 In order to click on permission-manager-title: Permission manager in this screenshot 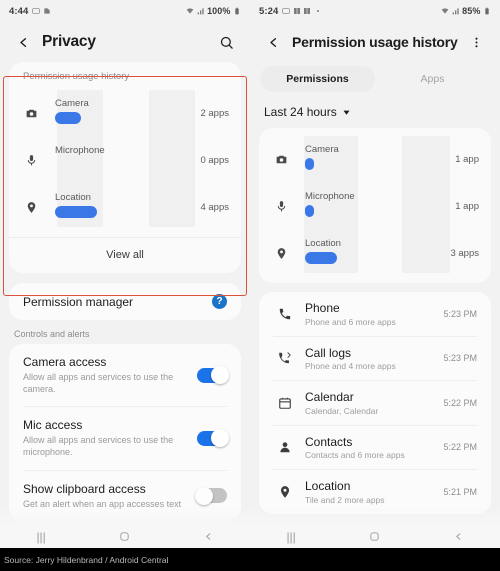, I will do `click(78, 301)`.